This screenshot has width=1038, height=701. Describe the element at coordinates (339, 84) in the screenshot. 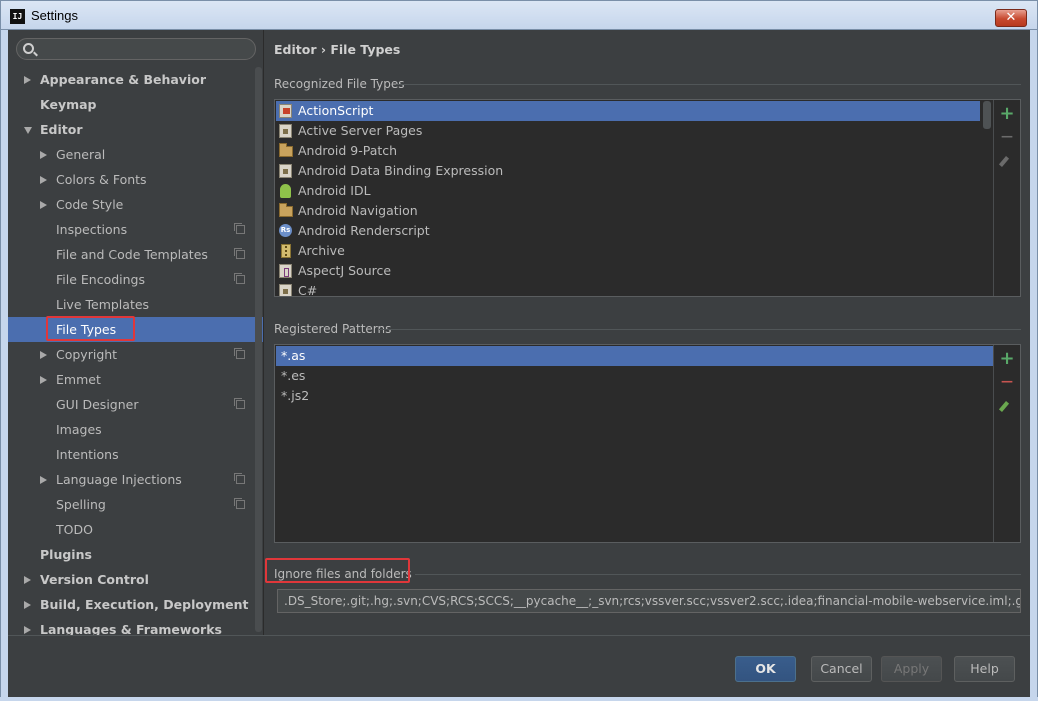

I see `recognized-file-types-title: Recognized File Types` at that location.